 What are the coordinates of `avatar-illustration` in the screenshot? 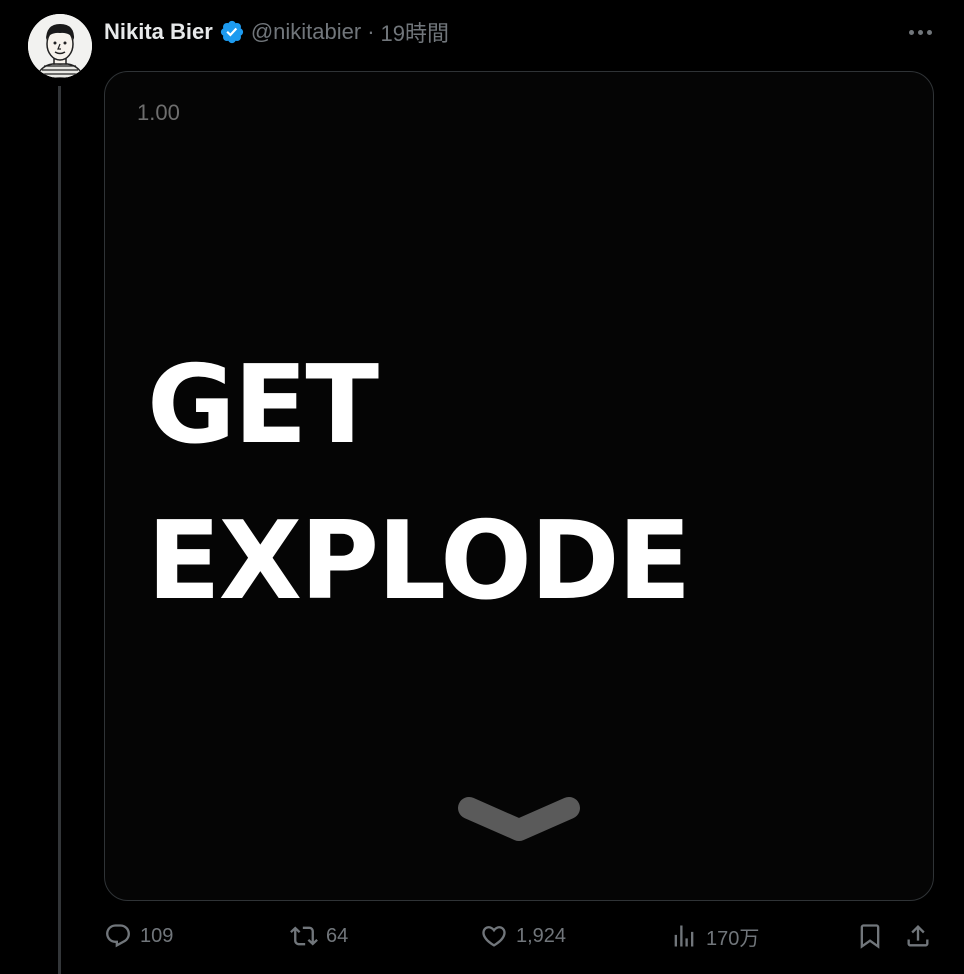 It's located at (60, 46).